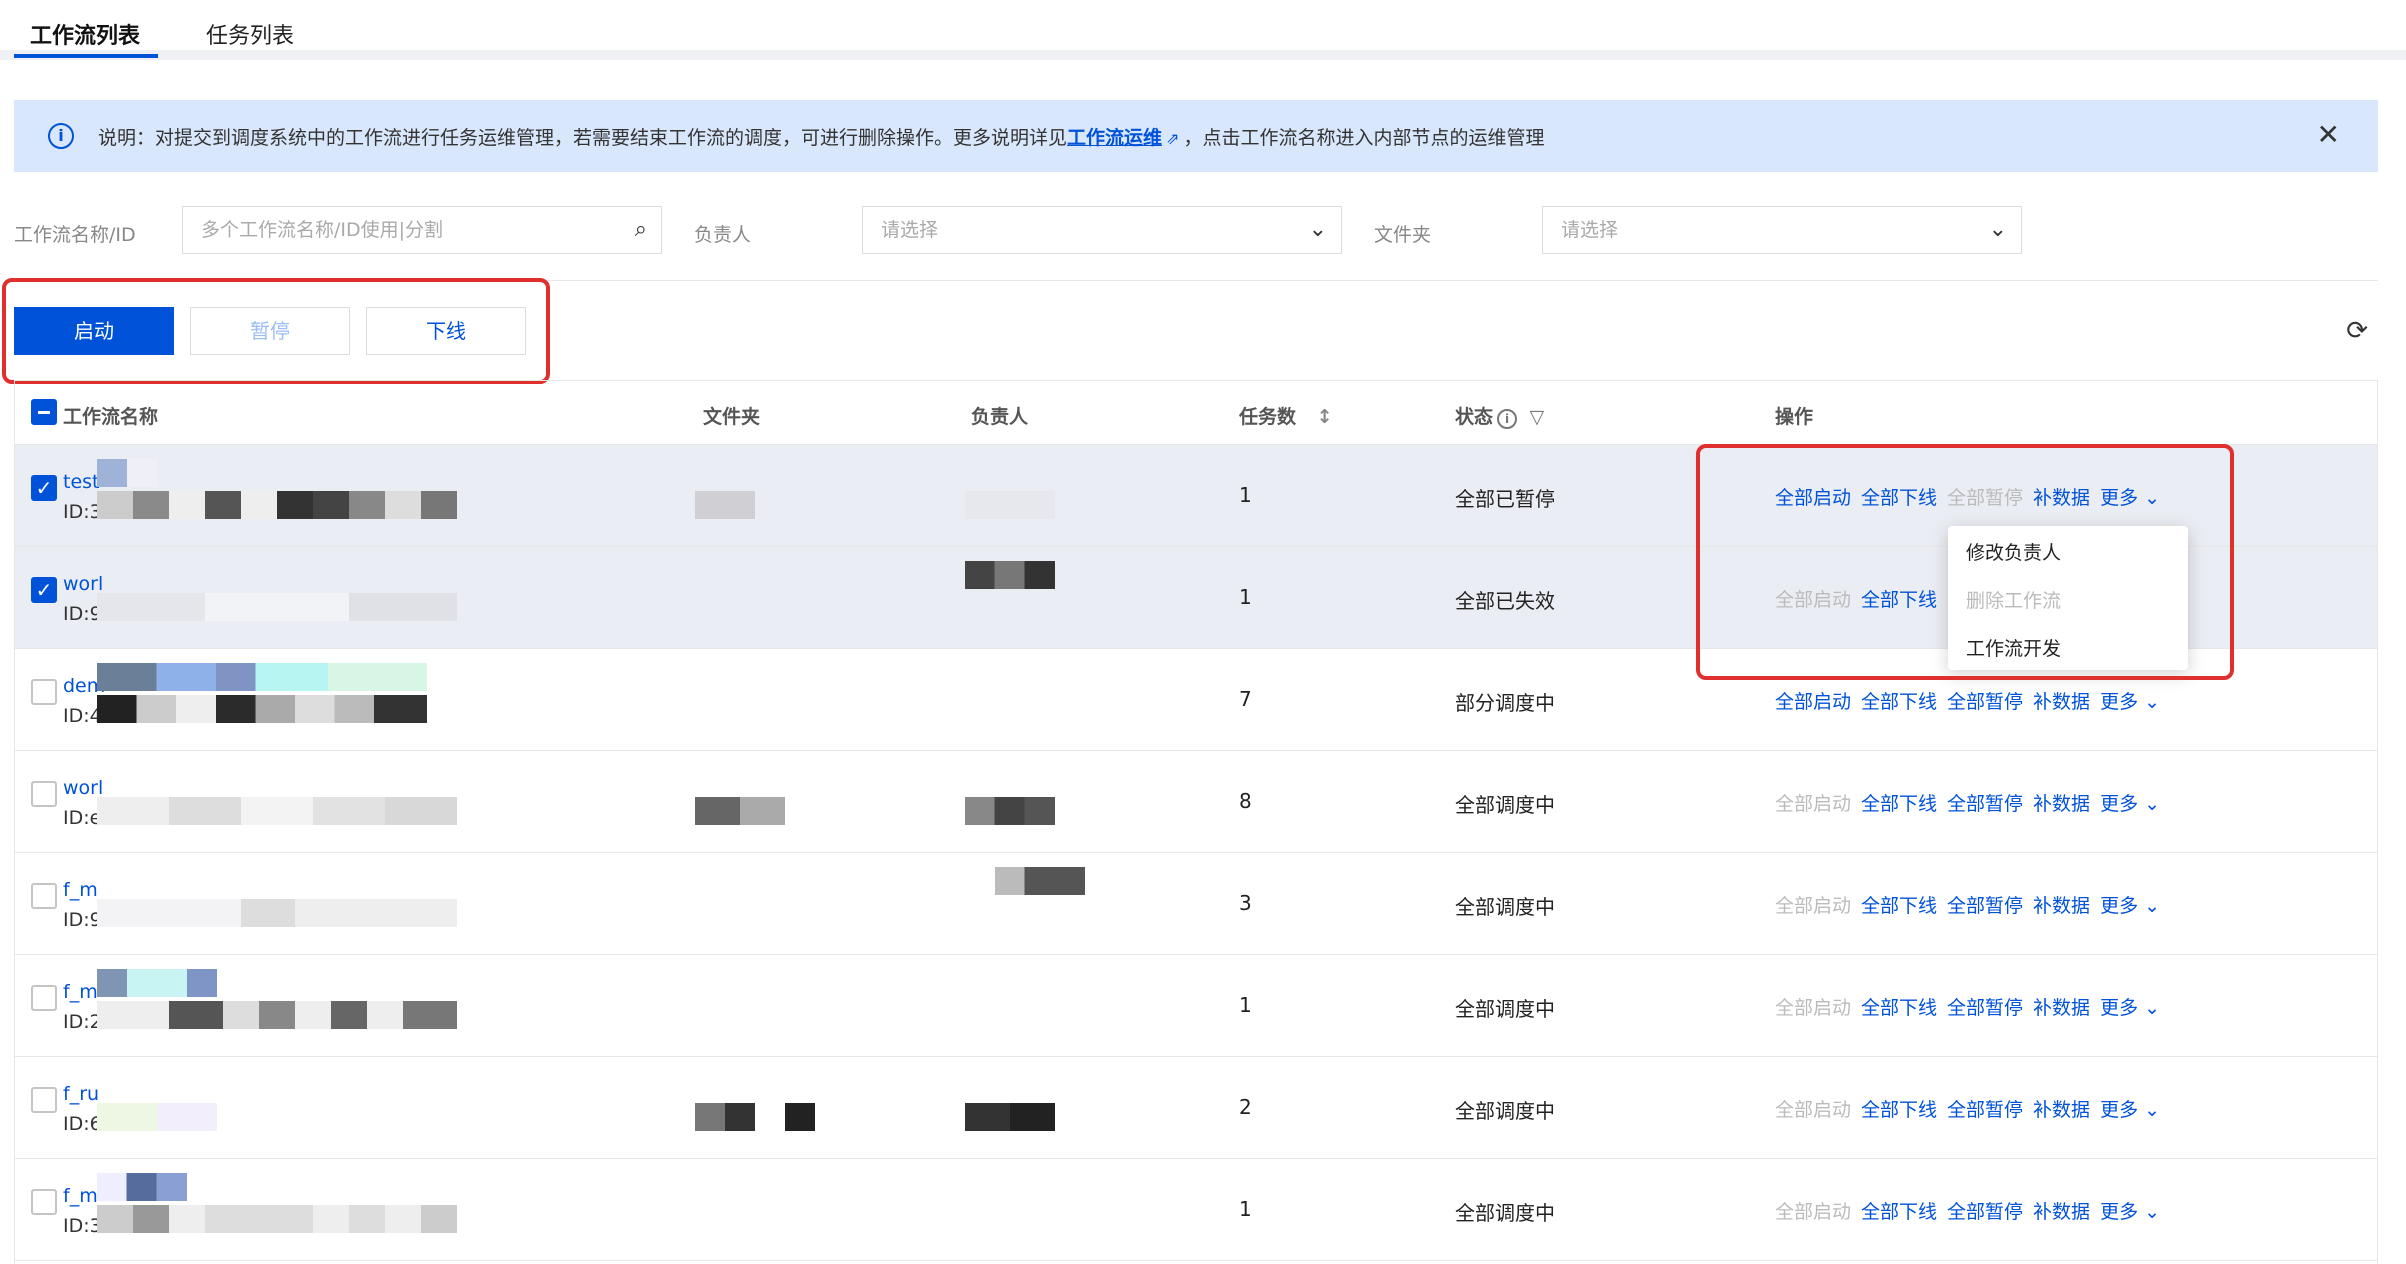  What do you see at coordinates (641, 230) in the screenshot?
I see `search-icon: ⌕` at bounding box center [641, 230].